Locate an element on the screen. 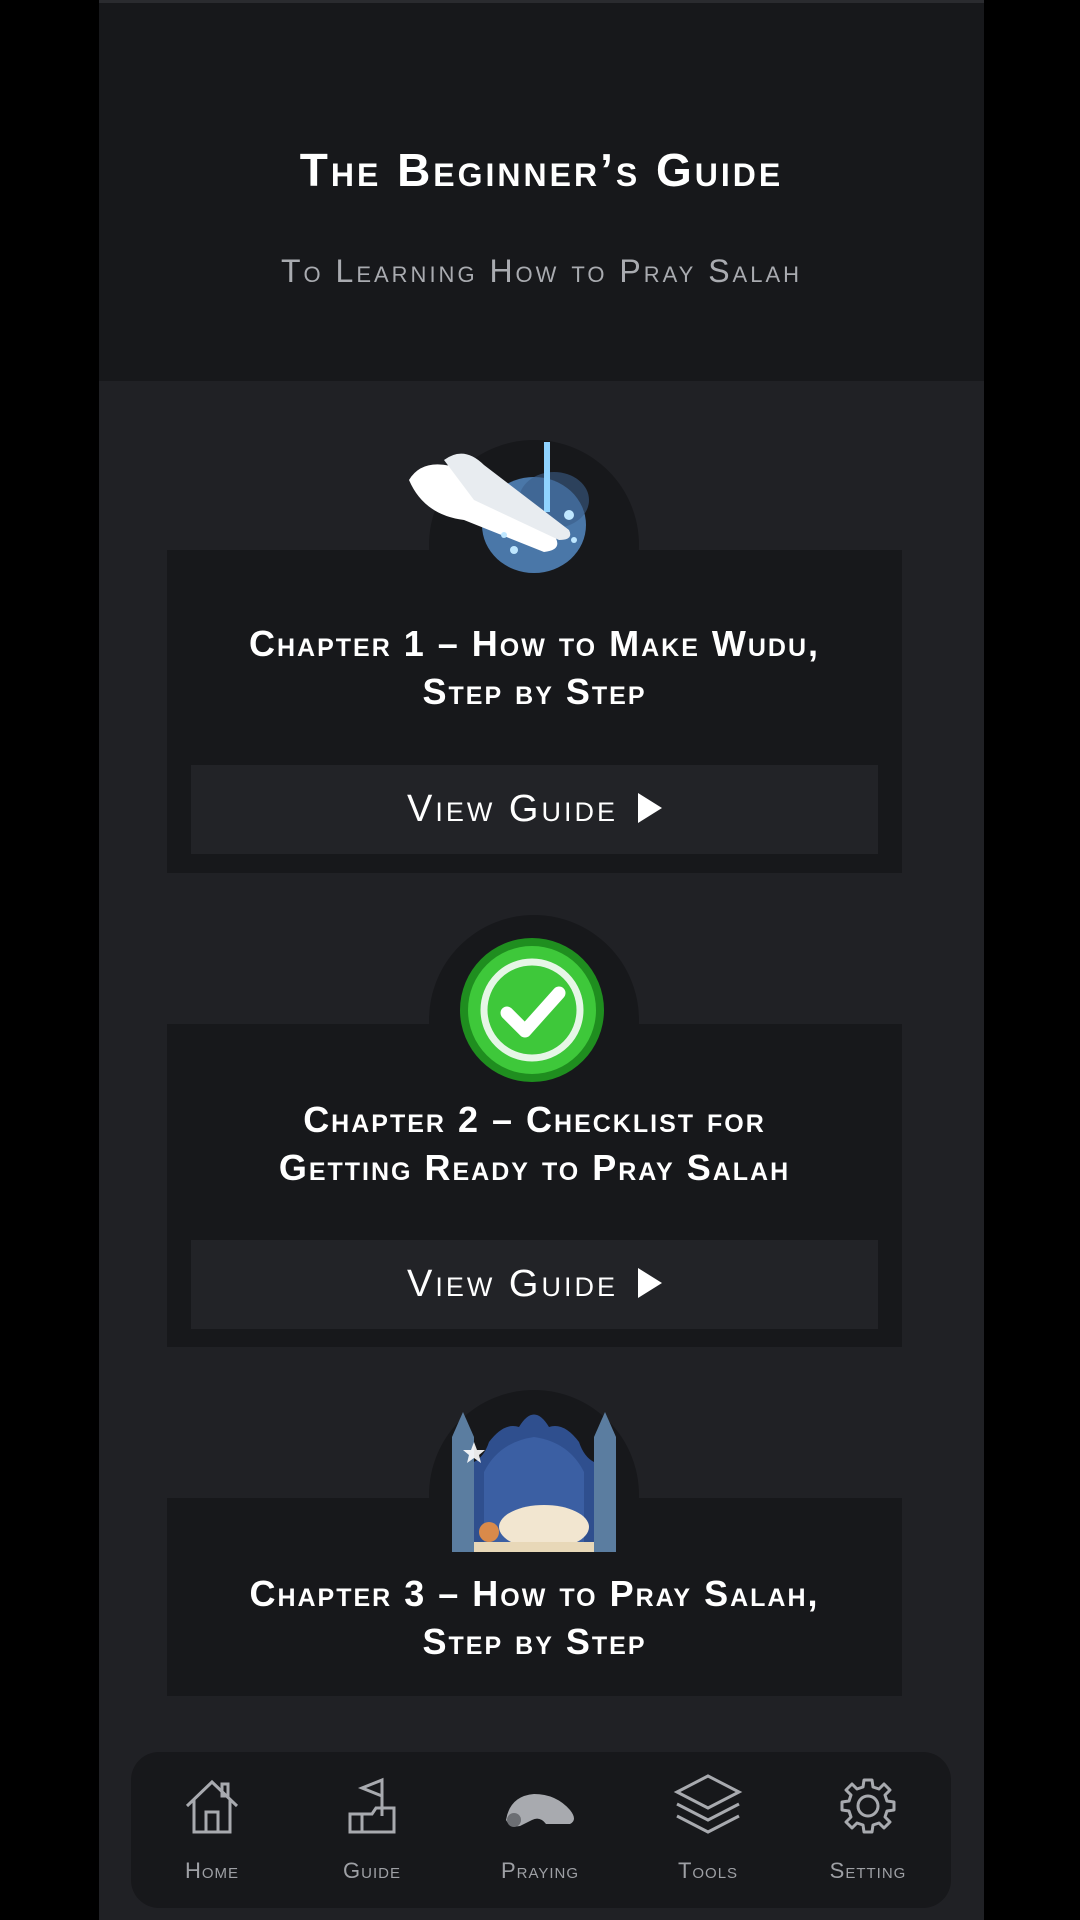 The height and width of the screenshot is (1920, 1080). chapter-1-title-line2: Step by Step is located at coordinates (534, 691).